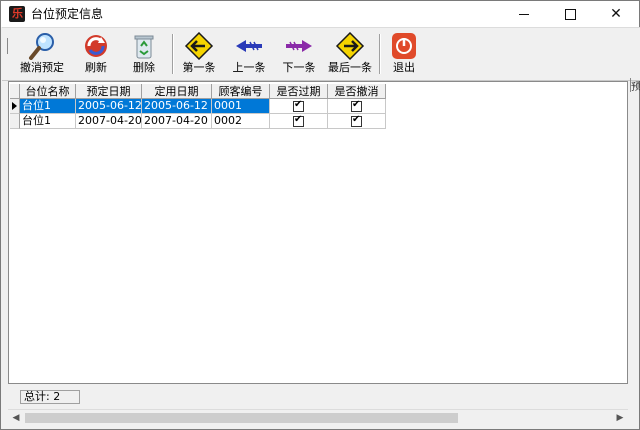 This screenshot has width=640, height=430. What do you see at coordinates (199, 67) in the screenshot?
I see `first-record-label: 第一条` at bounding box center [199, 67].